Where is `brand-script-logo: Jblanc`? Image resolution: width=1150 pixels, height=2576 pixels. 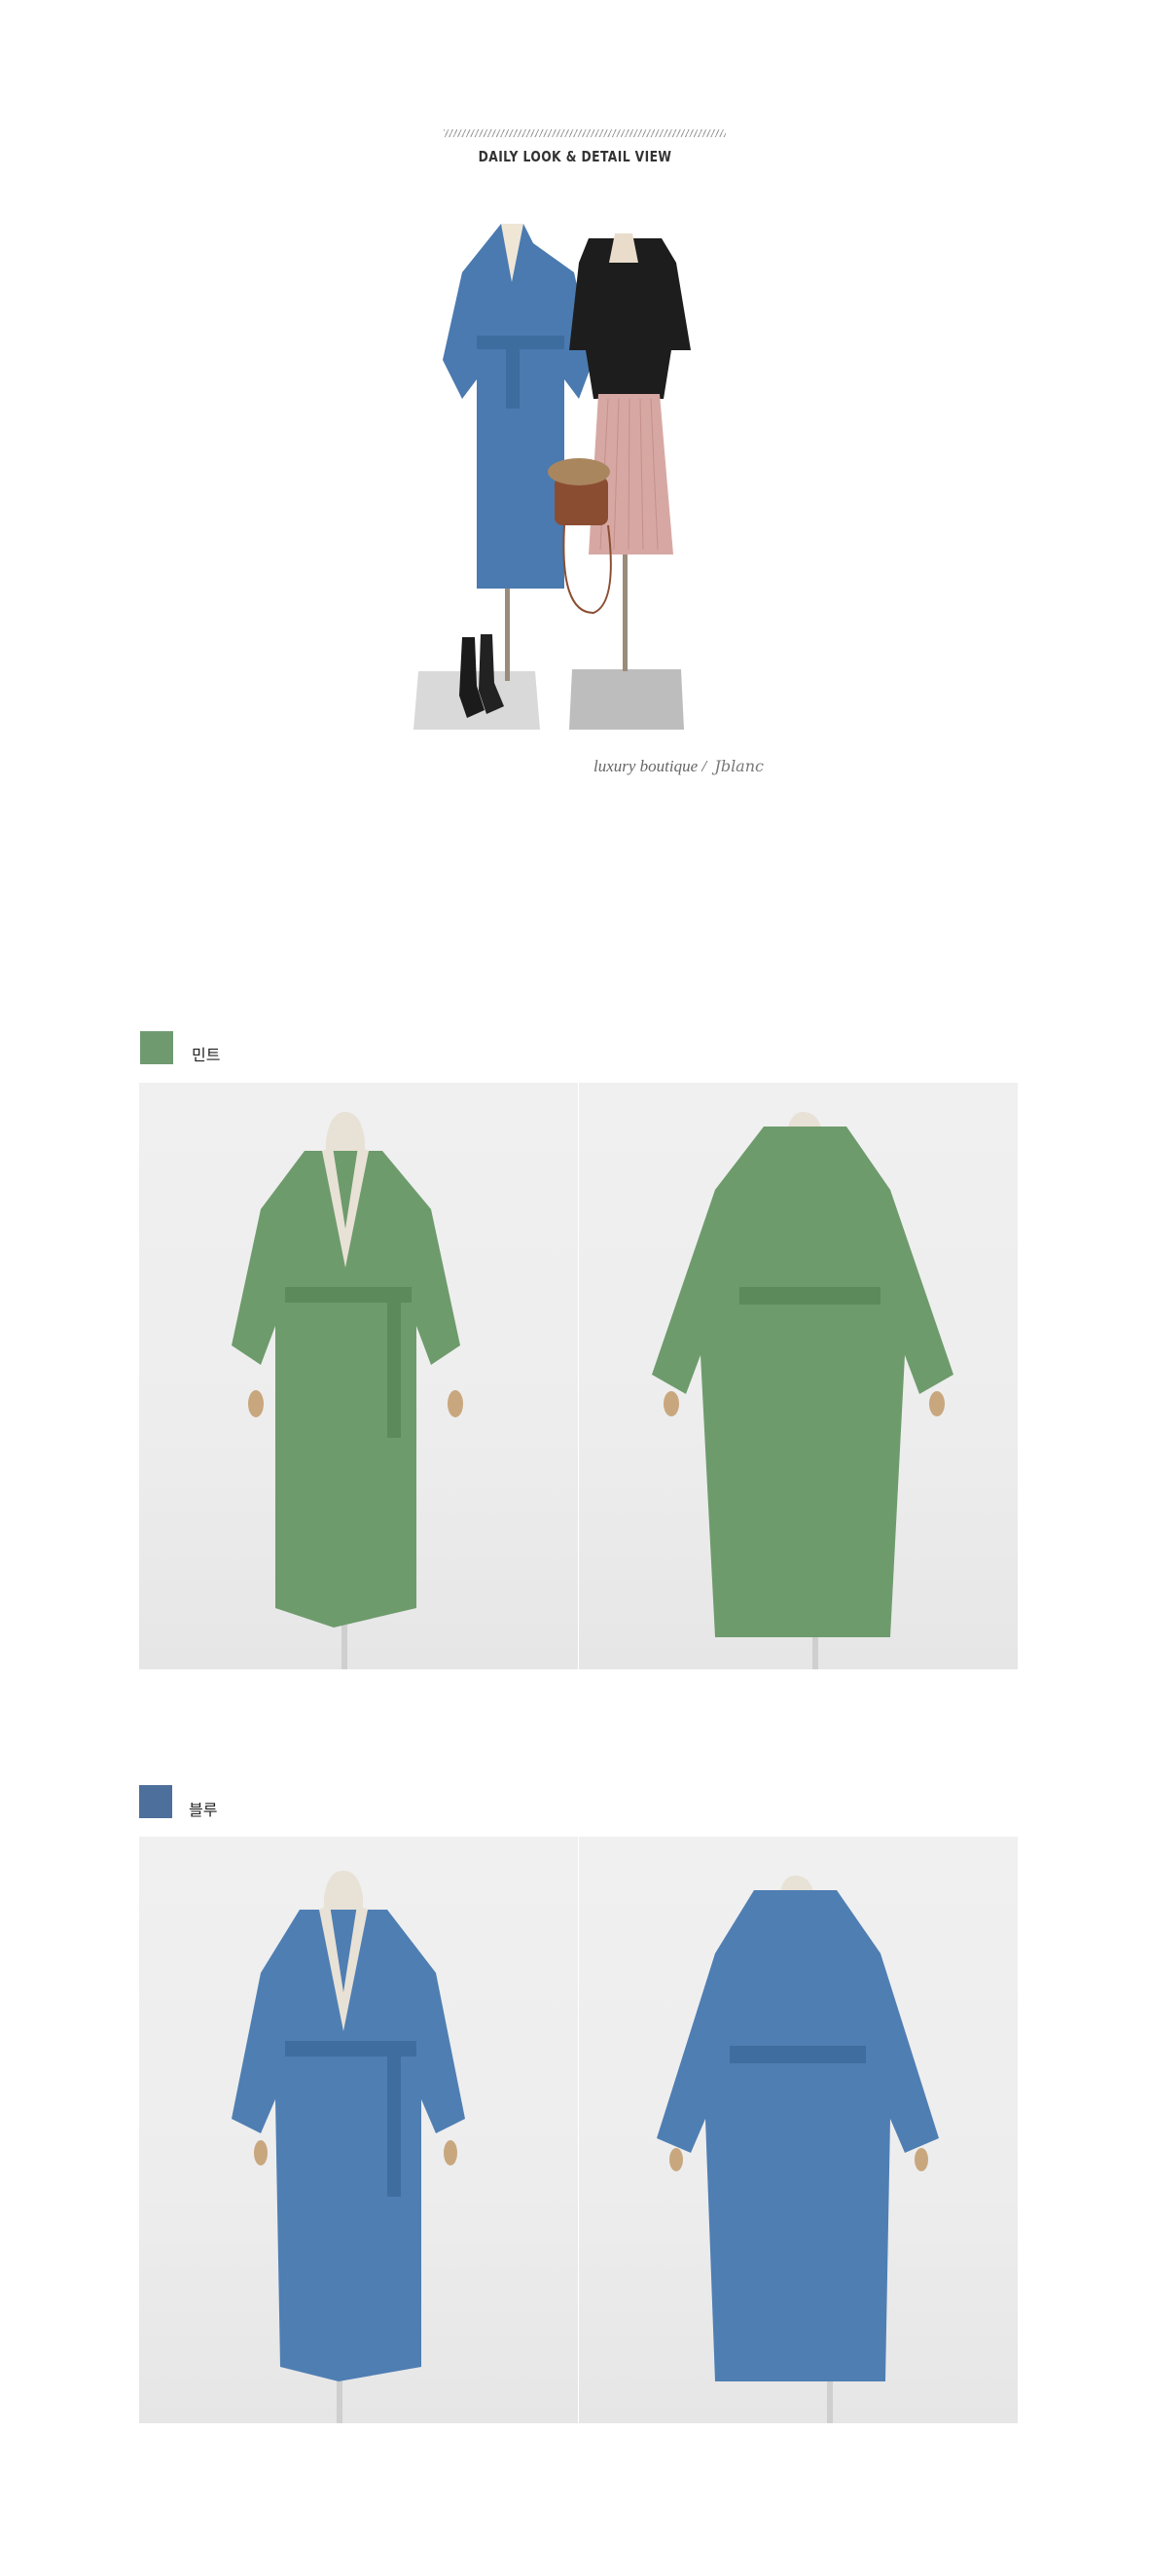 brand-script-logo: Jblanc is located at coordinates (739, 766).